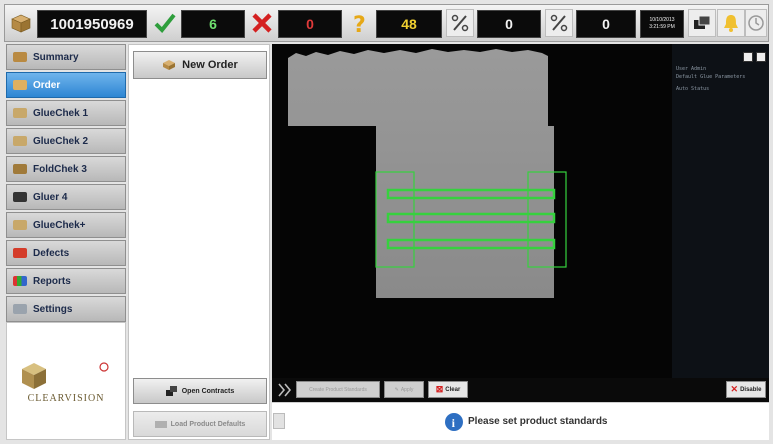  What do you see at coordinates (439, 389) in the screenshot?
I see `clear-x-icon: ⊠` at bounding box center [439, 389].